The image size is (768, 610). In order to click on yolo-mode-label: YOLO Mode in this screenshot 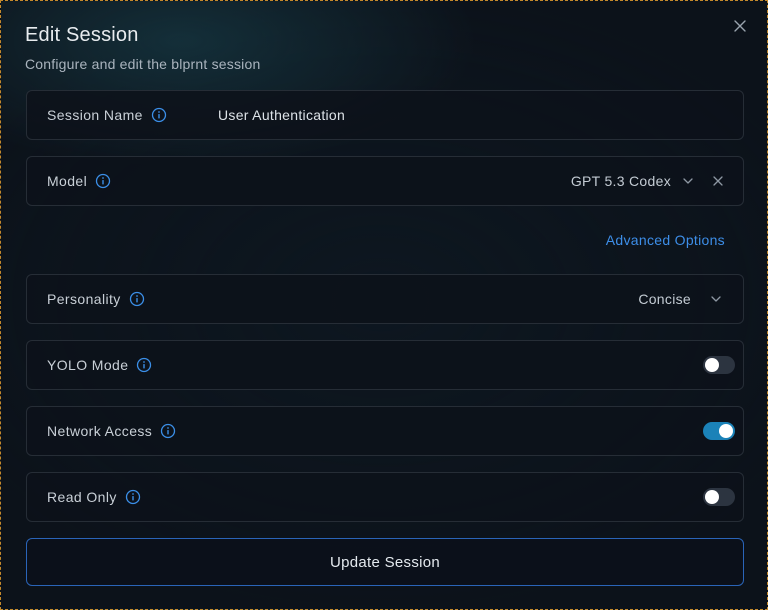, I will do `click(88, 365)`.